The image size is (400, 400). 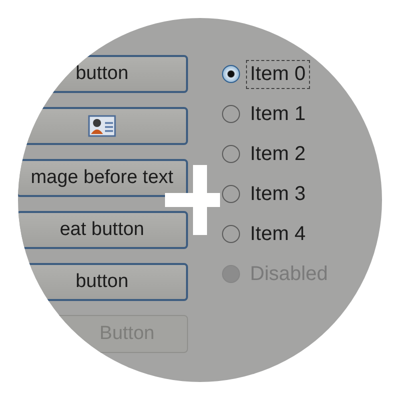 I want to click on radio-label: Item 2, so click(x=278, y=154).